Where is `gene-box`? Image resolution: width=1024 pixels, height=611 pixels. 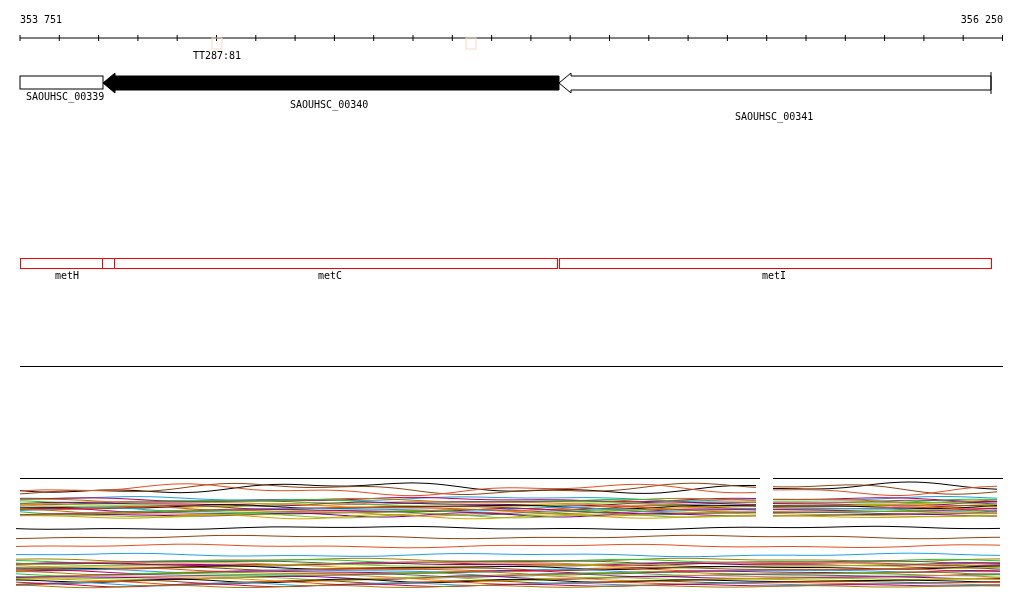 gene-box is located at coordinates (61, 82).